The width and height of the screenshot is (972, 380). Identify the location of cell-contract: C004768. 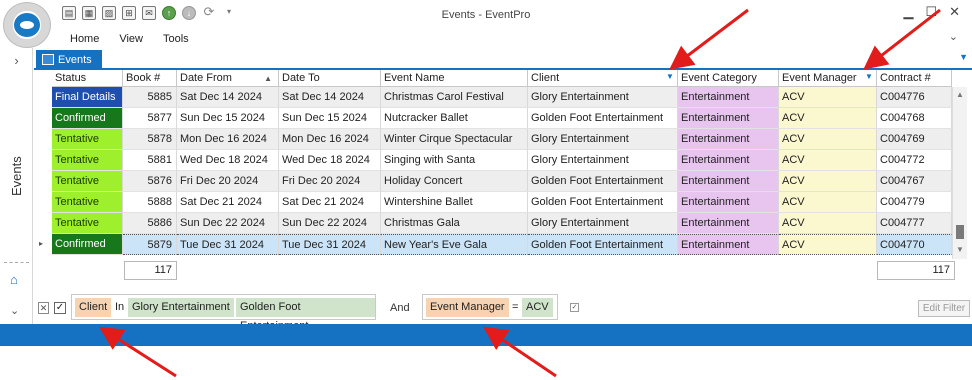
(914, 118).